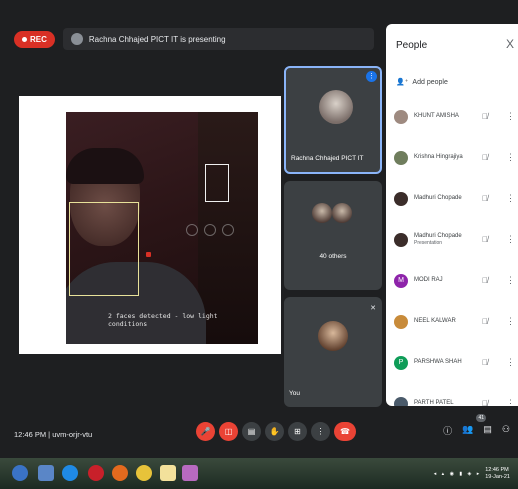  What do you see at coordinates (476, 430) in the screenshot?
I see `side-controls: ⓘ 👥 ▤ ⚇` at bounding box center [476, 430].